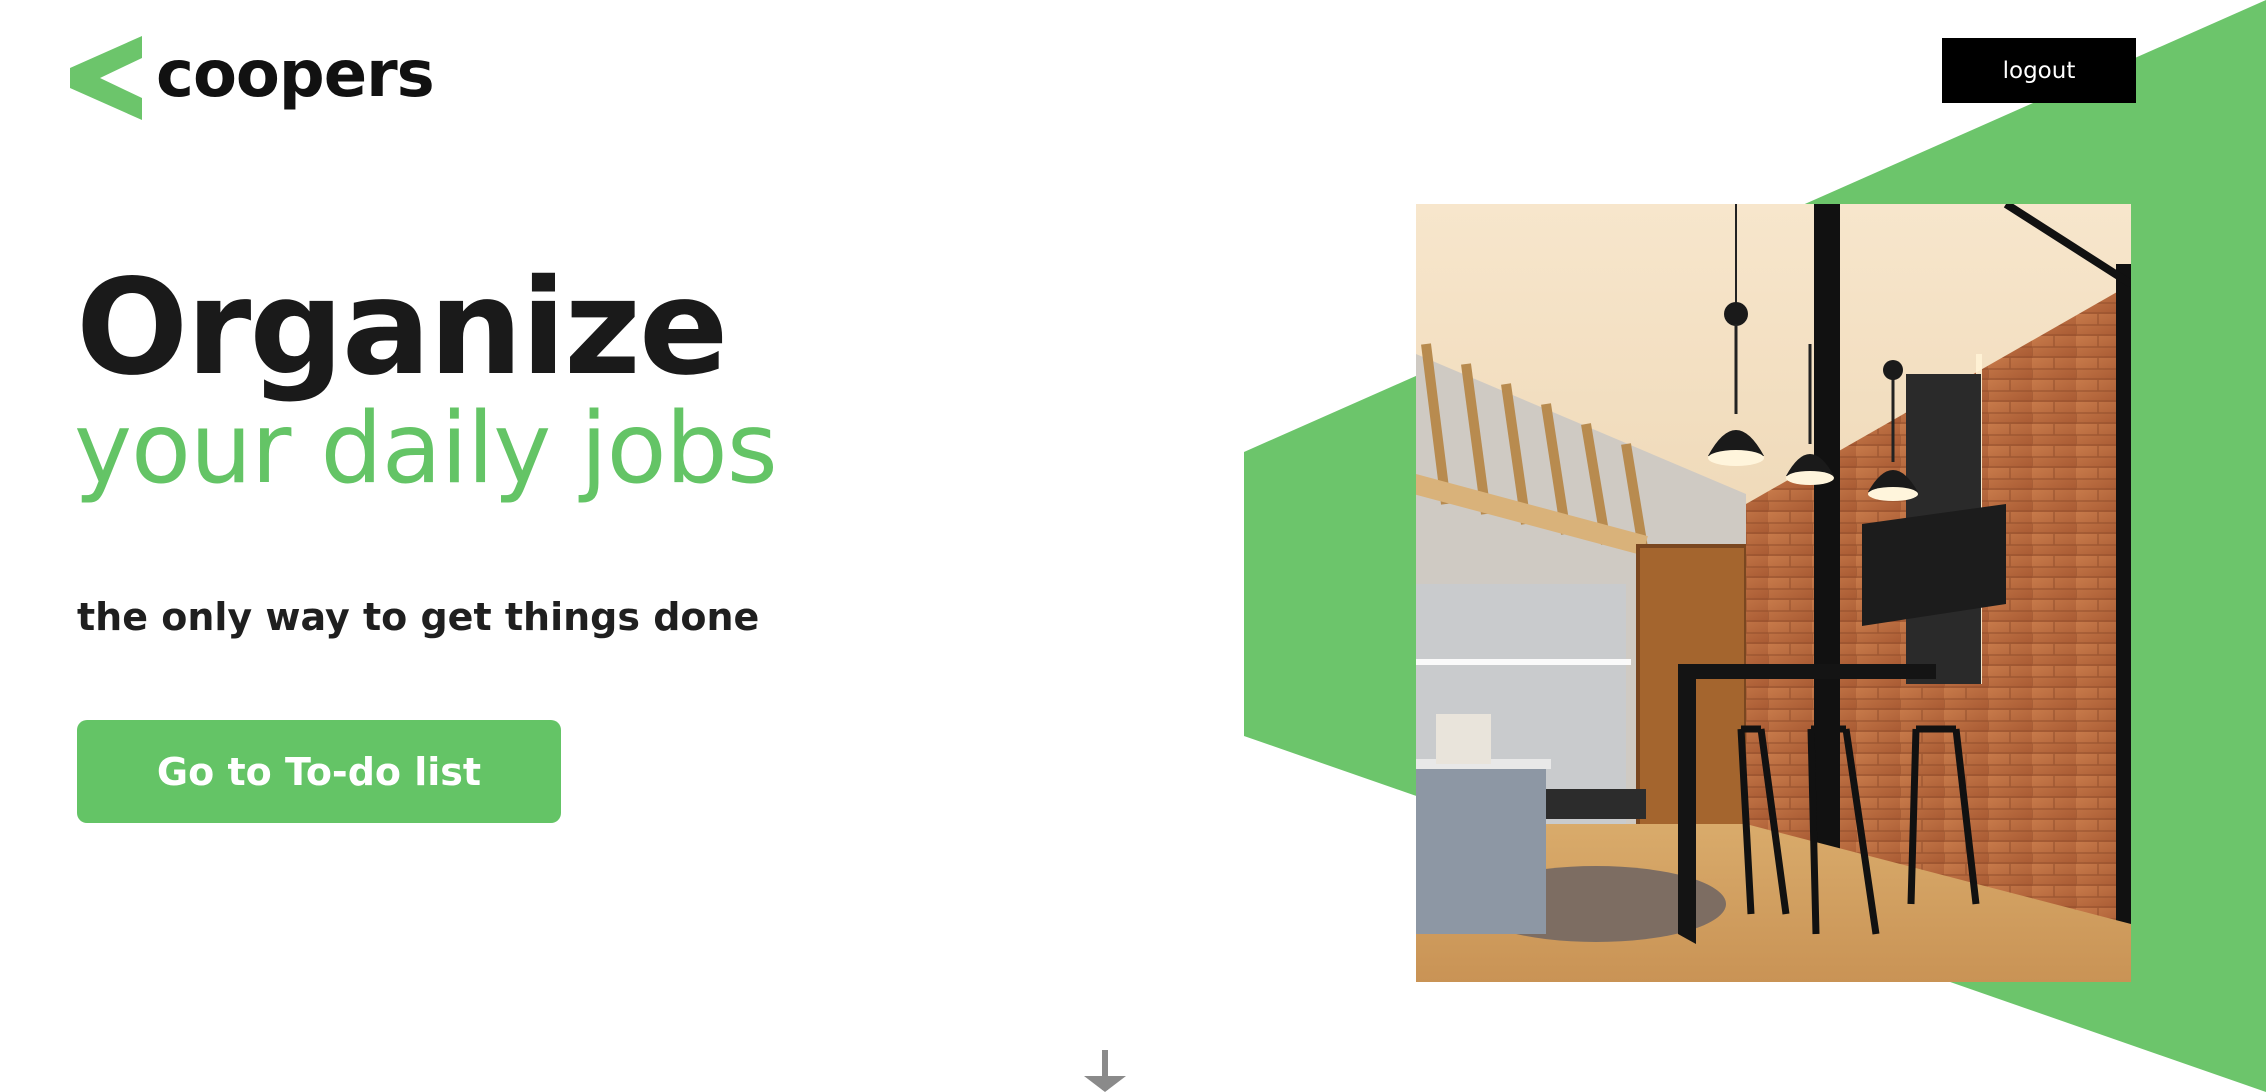  Describe the element at coordinates (2039, 70) in the screenshot. I see `logout-button: logout` at that location.